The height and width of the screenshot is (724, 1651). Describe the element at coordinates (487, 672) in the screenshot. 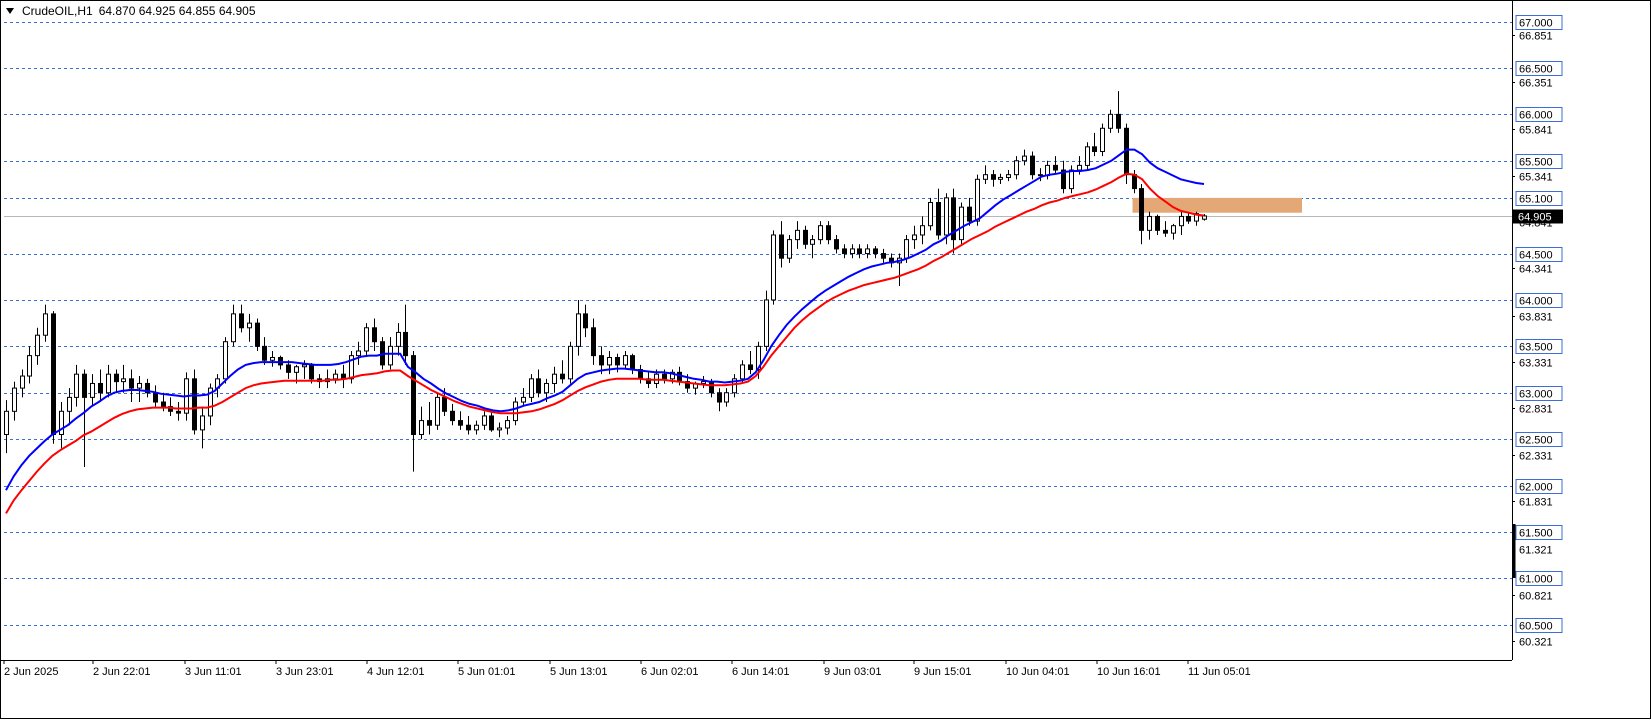

I see `time-label: 5 Jun 01:01` at that location.